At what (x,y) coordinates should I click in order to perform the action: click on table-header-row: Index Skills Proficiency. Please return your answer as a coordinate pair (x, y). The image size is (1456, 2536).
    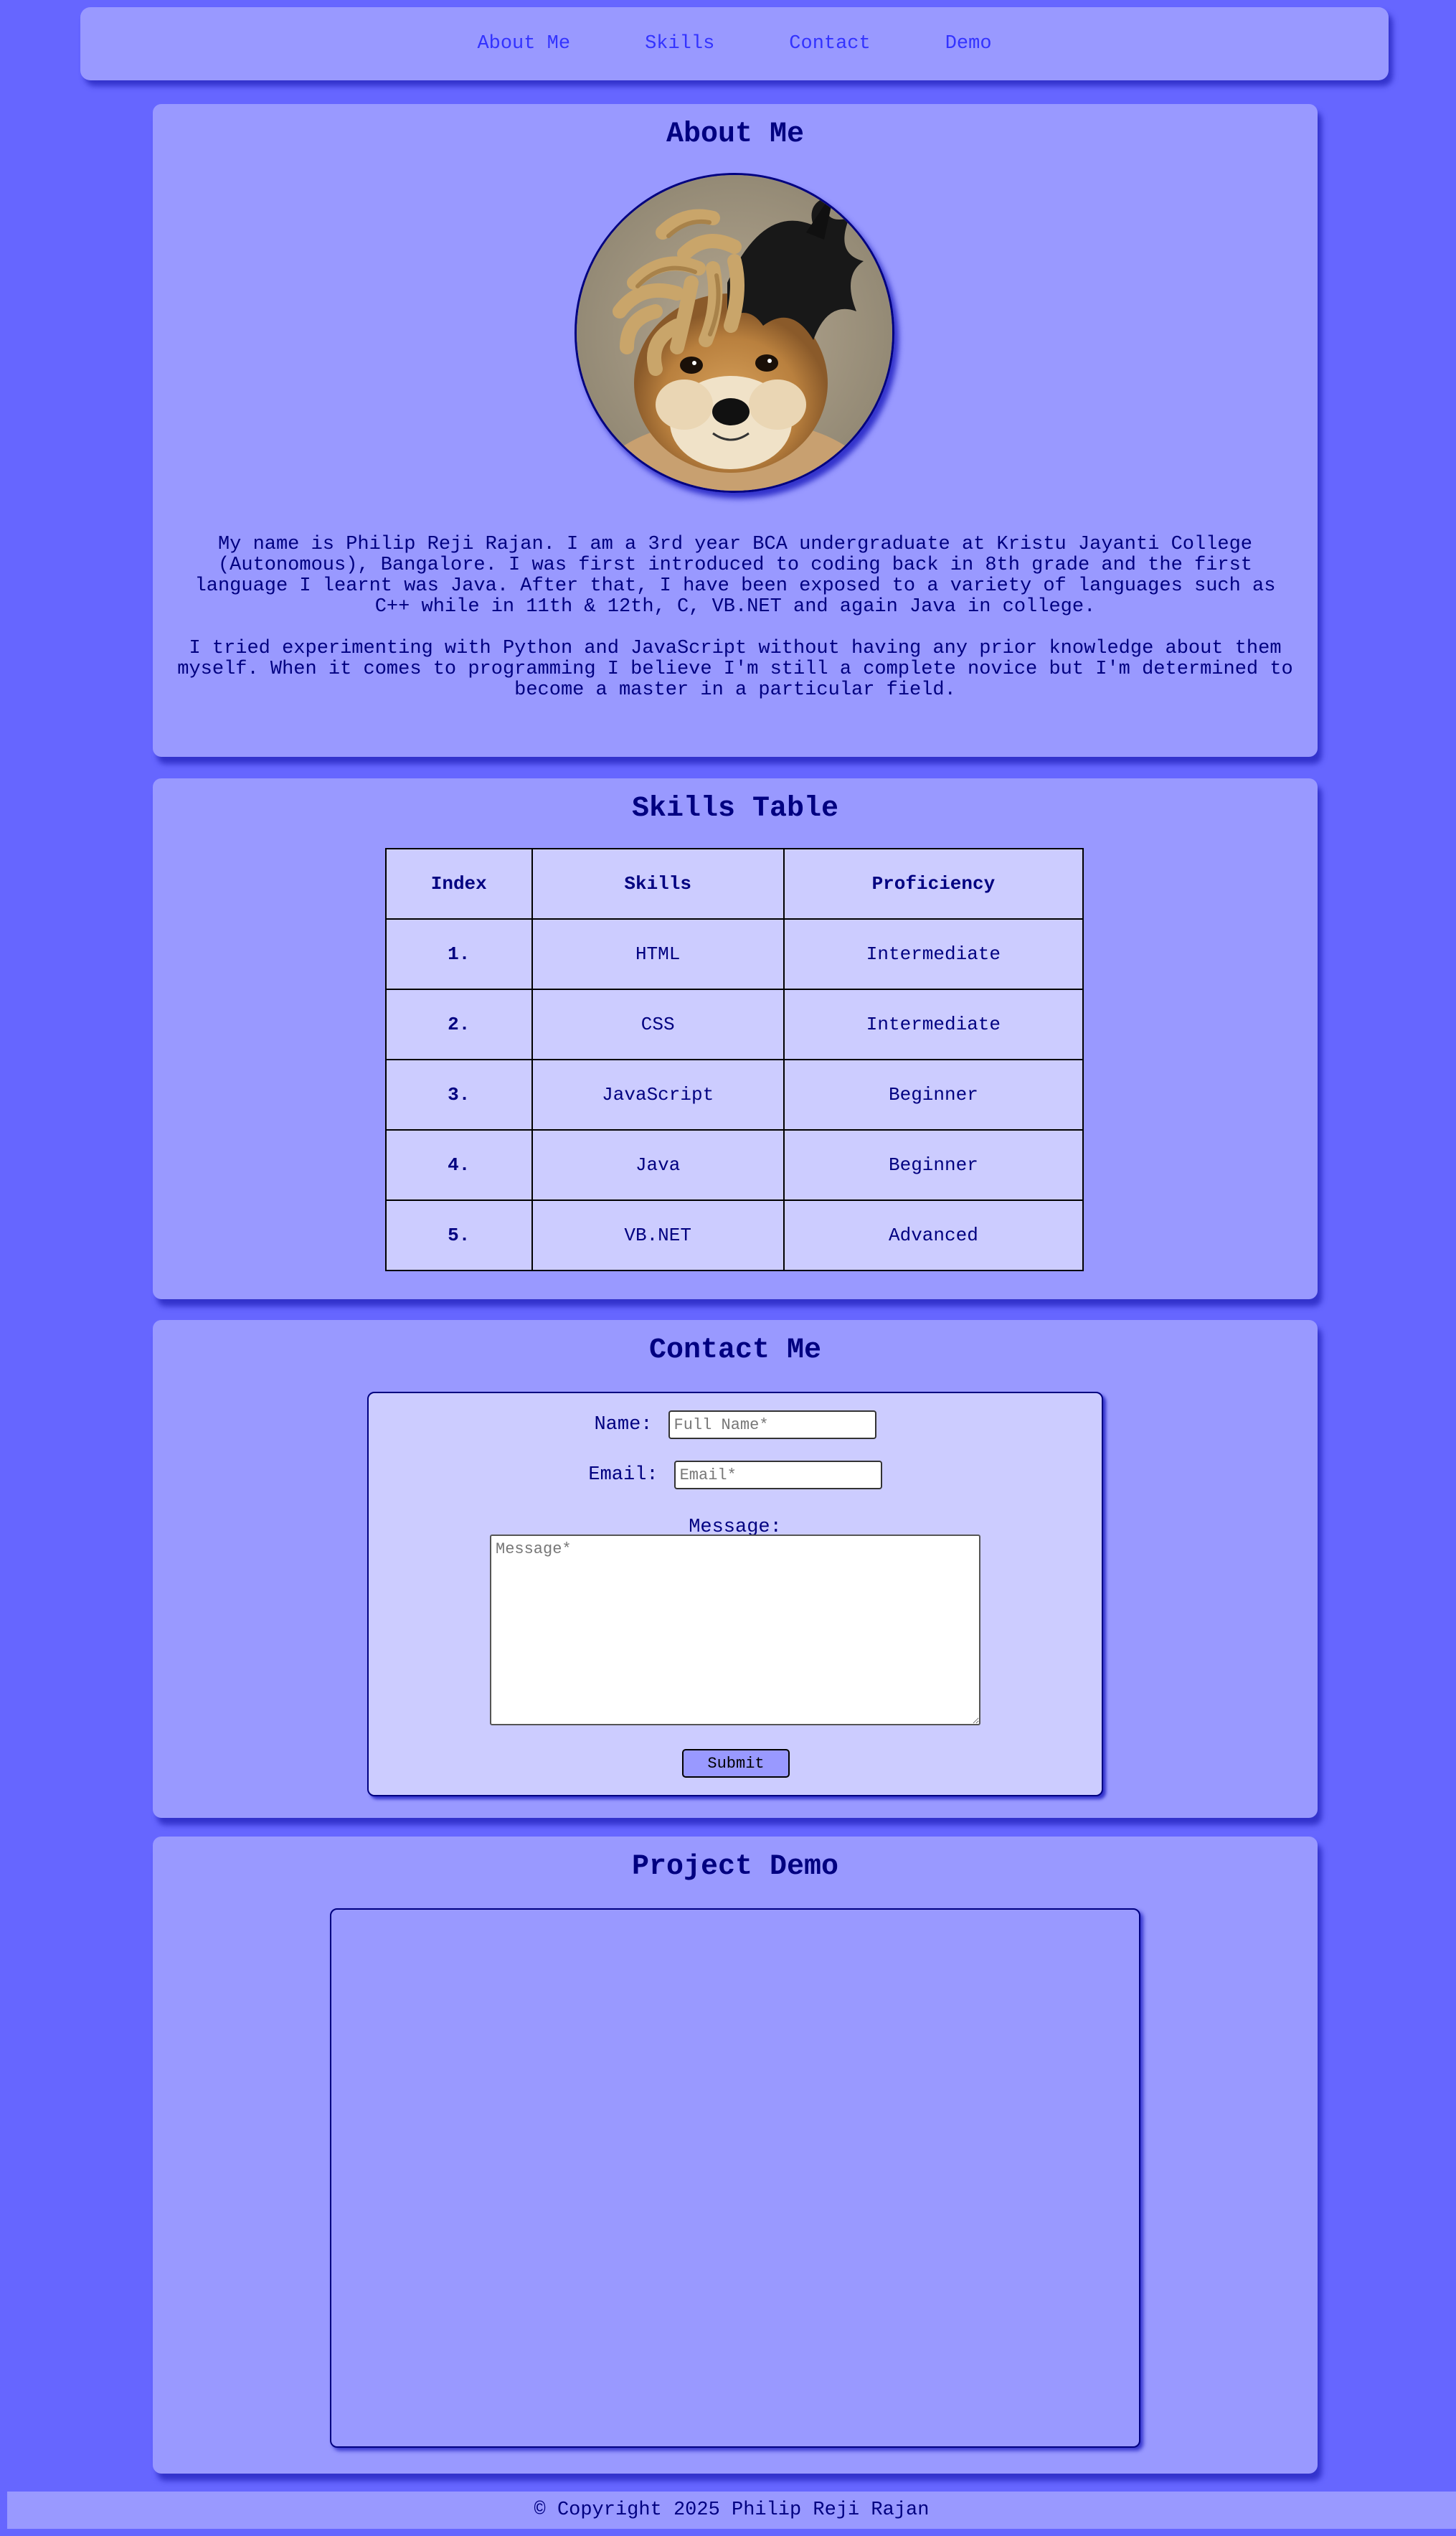
    Looking at the image, I should click on (734, 884).